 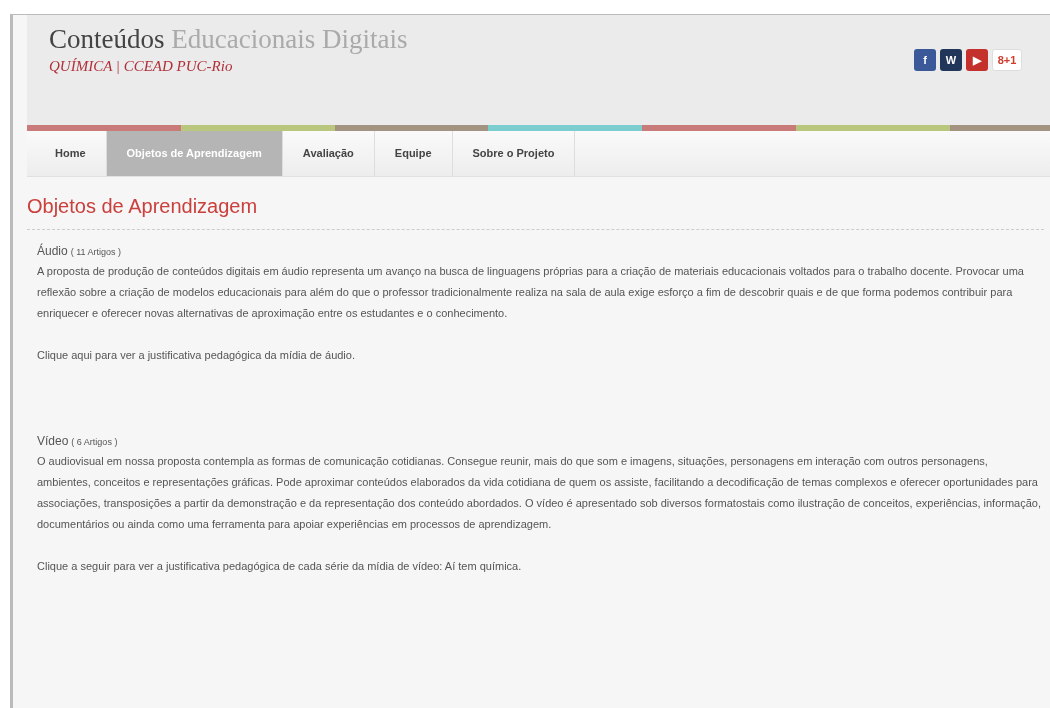 I want to click on section-paragraph: O audiovisual em nossa proposta contempla as formas de comunicação cotidianas. Consegue reunir, mais do que som e imagens, situações, personagens em interação com outros personagens, ambientes, conceitos e representações gráficas. Pode aproximar conteúdos elaborados da vida cotidiana de quem os assiste, facilitando a decodificação de temas complexos e oferecer oportunidades para associações, transposições a partir da demonstração e da representação dos conteúdo abordados. O vídeo é apresentado sob diversos formatostais como ilustração de conceitos, experiências, informação, documentários ou ainda como uma ferramenta para apoiar experiências em processos de aprendizagem., so click(x=539, y=493).